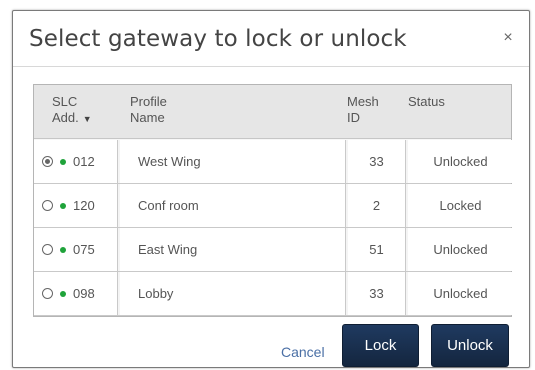 This screenshot has height=370, width=535. I want to click on cell-mesh-id: 51, so click(377, 249).